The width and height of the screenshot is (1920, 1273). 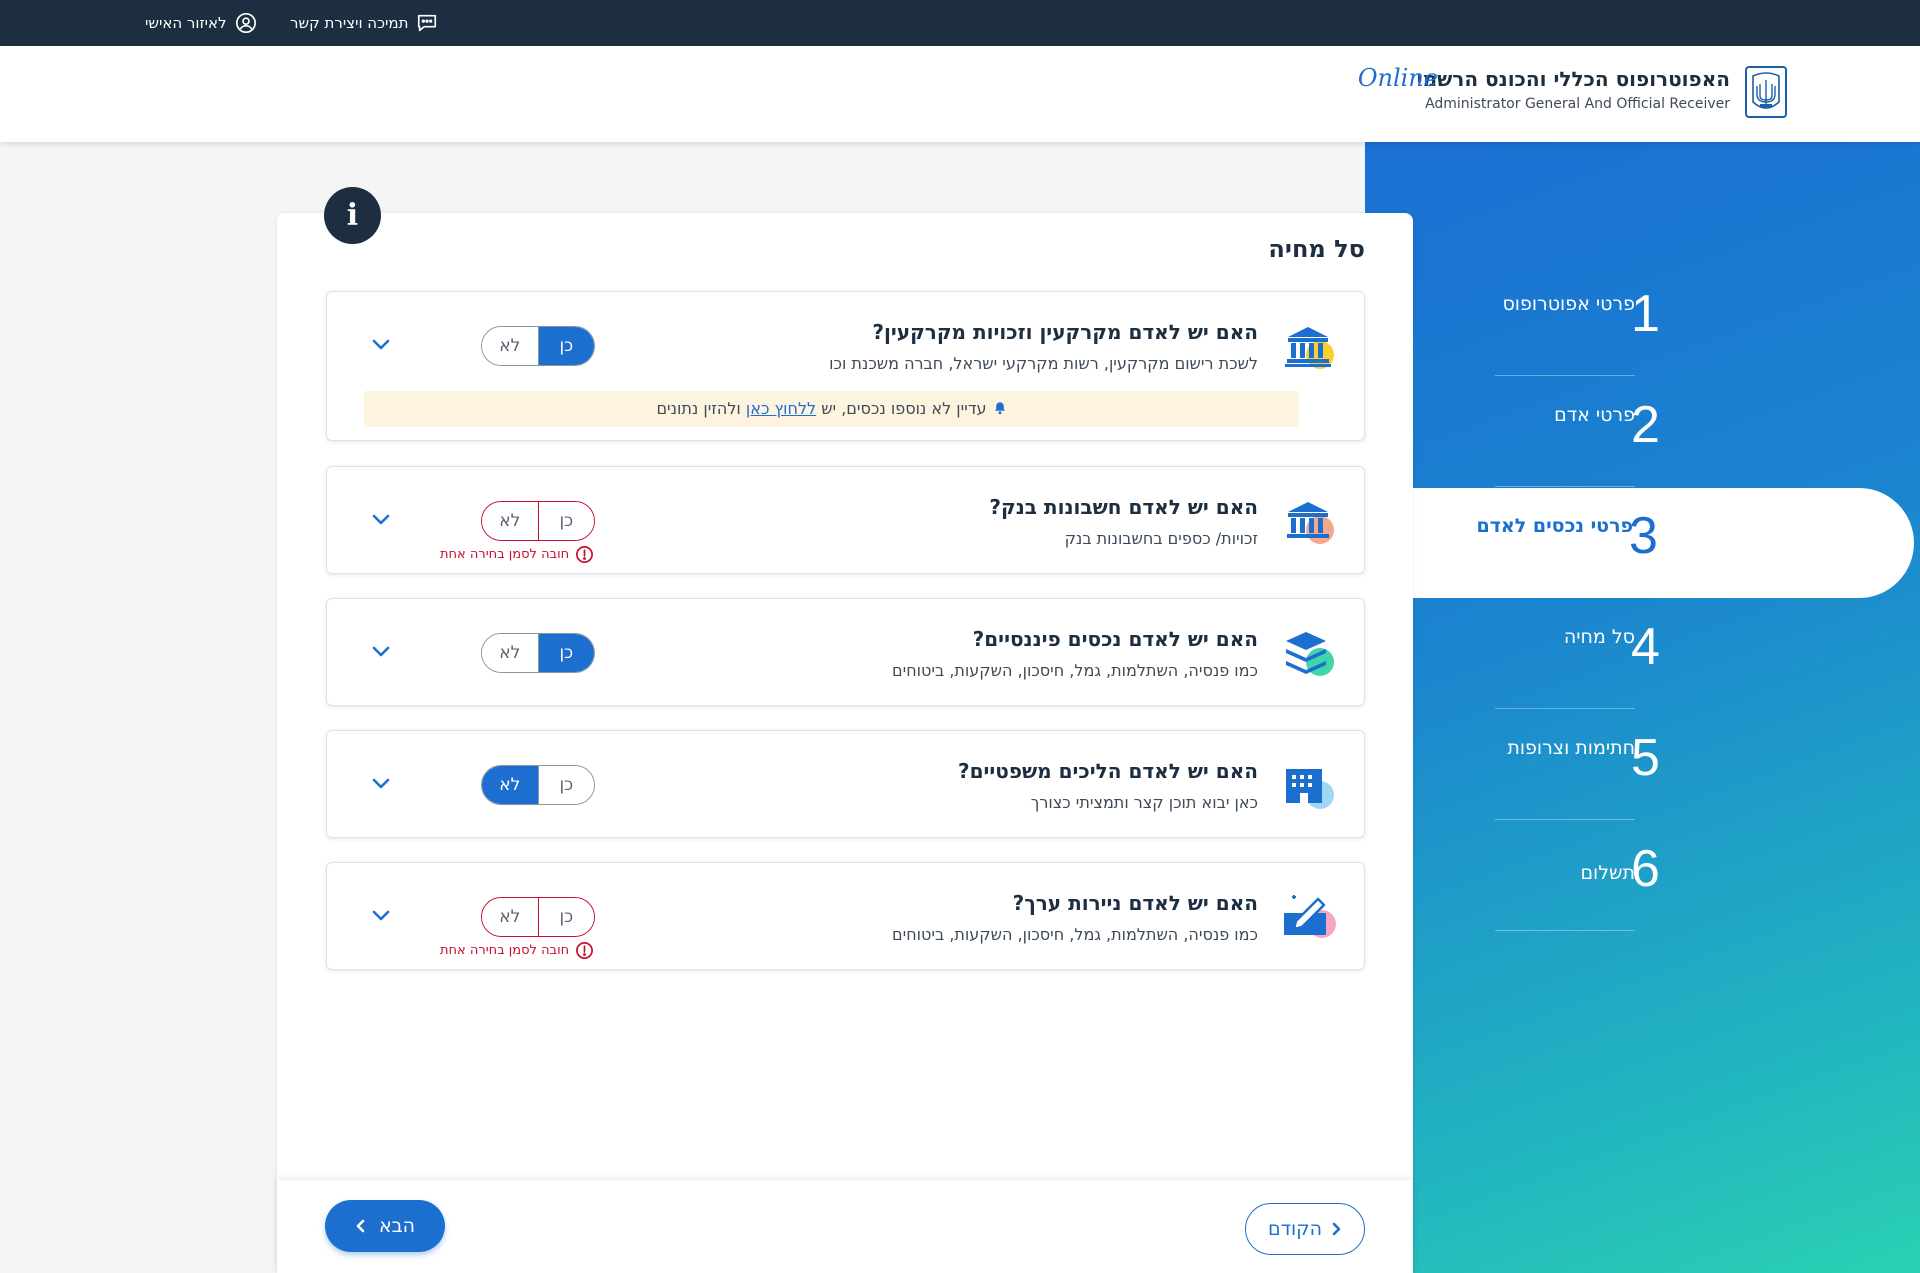 What do you see at coordinates (1123, 507) in the screenshot?
I see `question-title: האם יש לאדם חשבונות בנק?` at bounding box center [1123, 507].